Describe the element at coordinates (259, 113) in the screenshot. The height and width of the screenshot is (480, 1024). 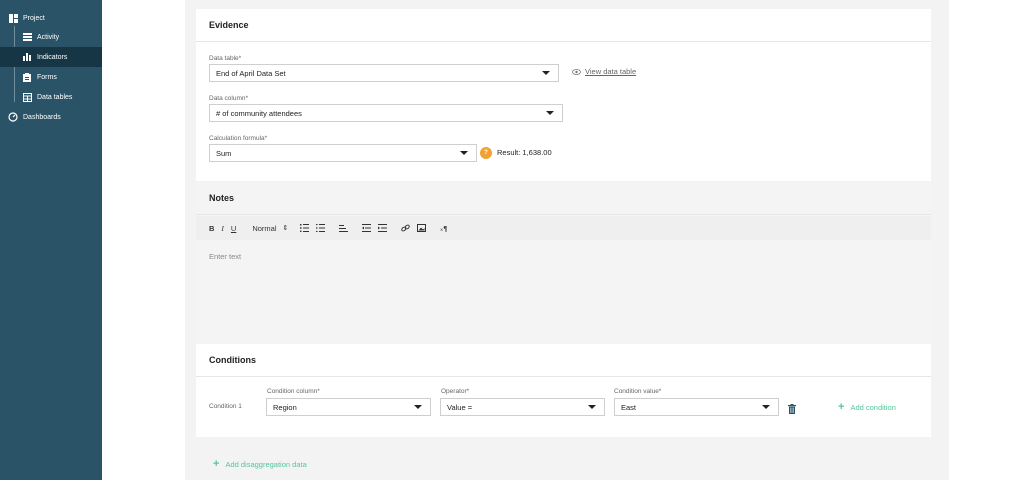
I see `data-column-value: # of community attendees` at that location.